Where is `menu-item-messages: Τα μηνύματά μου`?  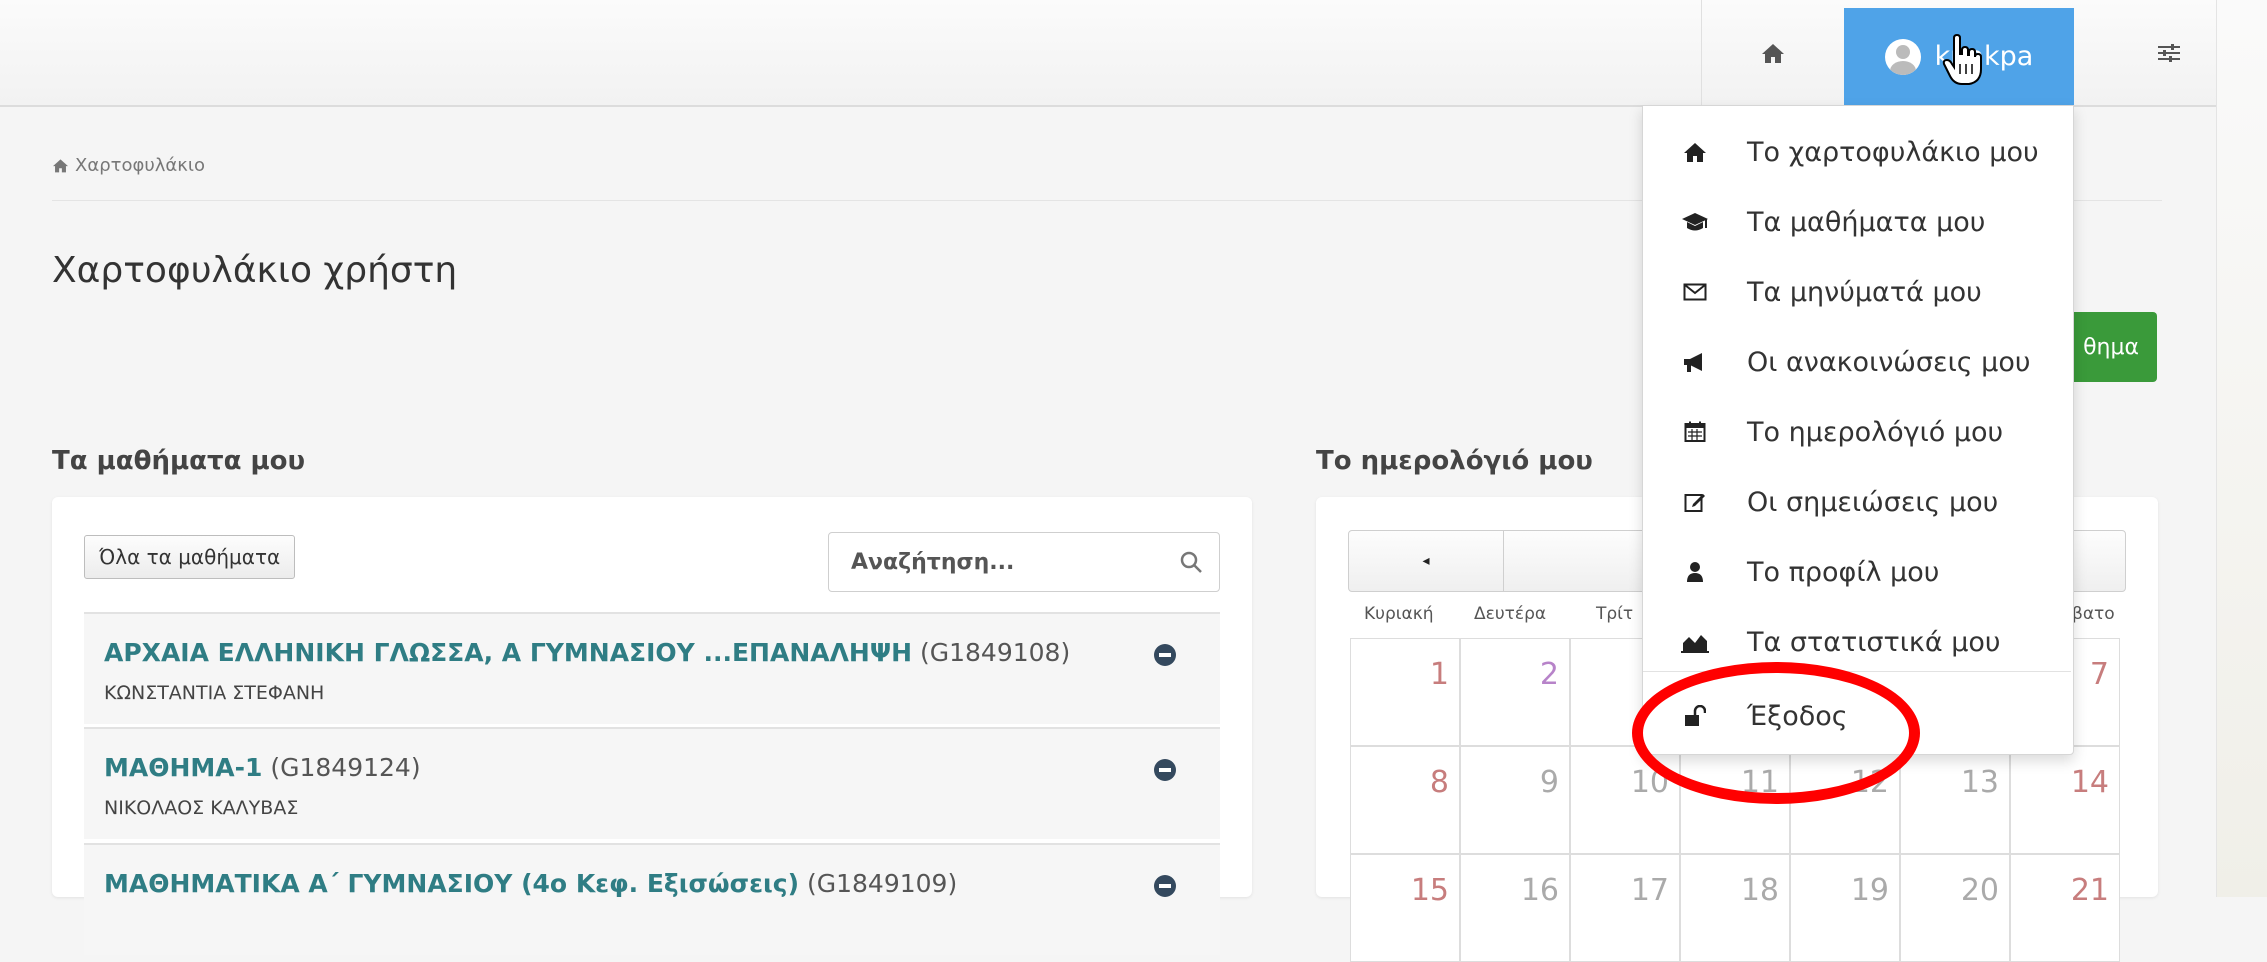
menu-item-messages: Τα μηνύματά μου is located at coordinates (1857, 292).